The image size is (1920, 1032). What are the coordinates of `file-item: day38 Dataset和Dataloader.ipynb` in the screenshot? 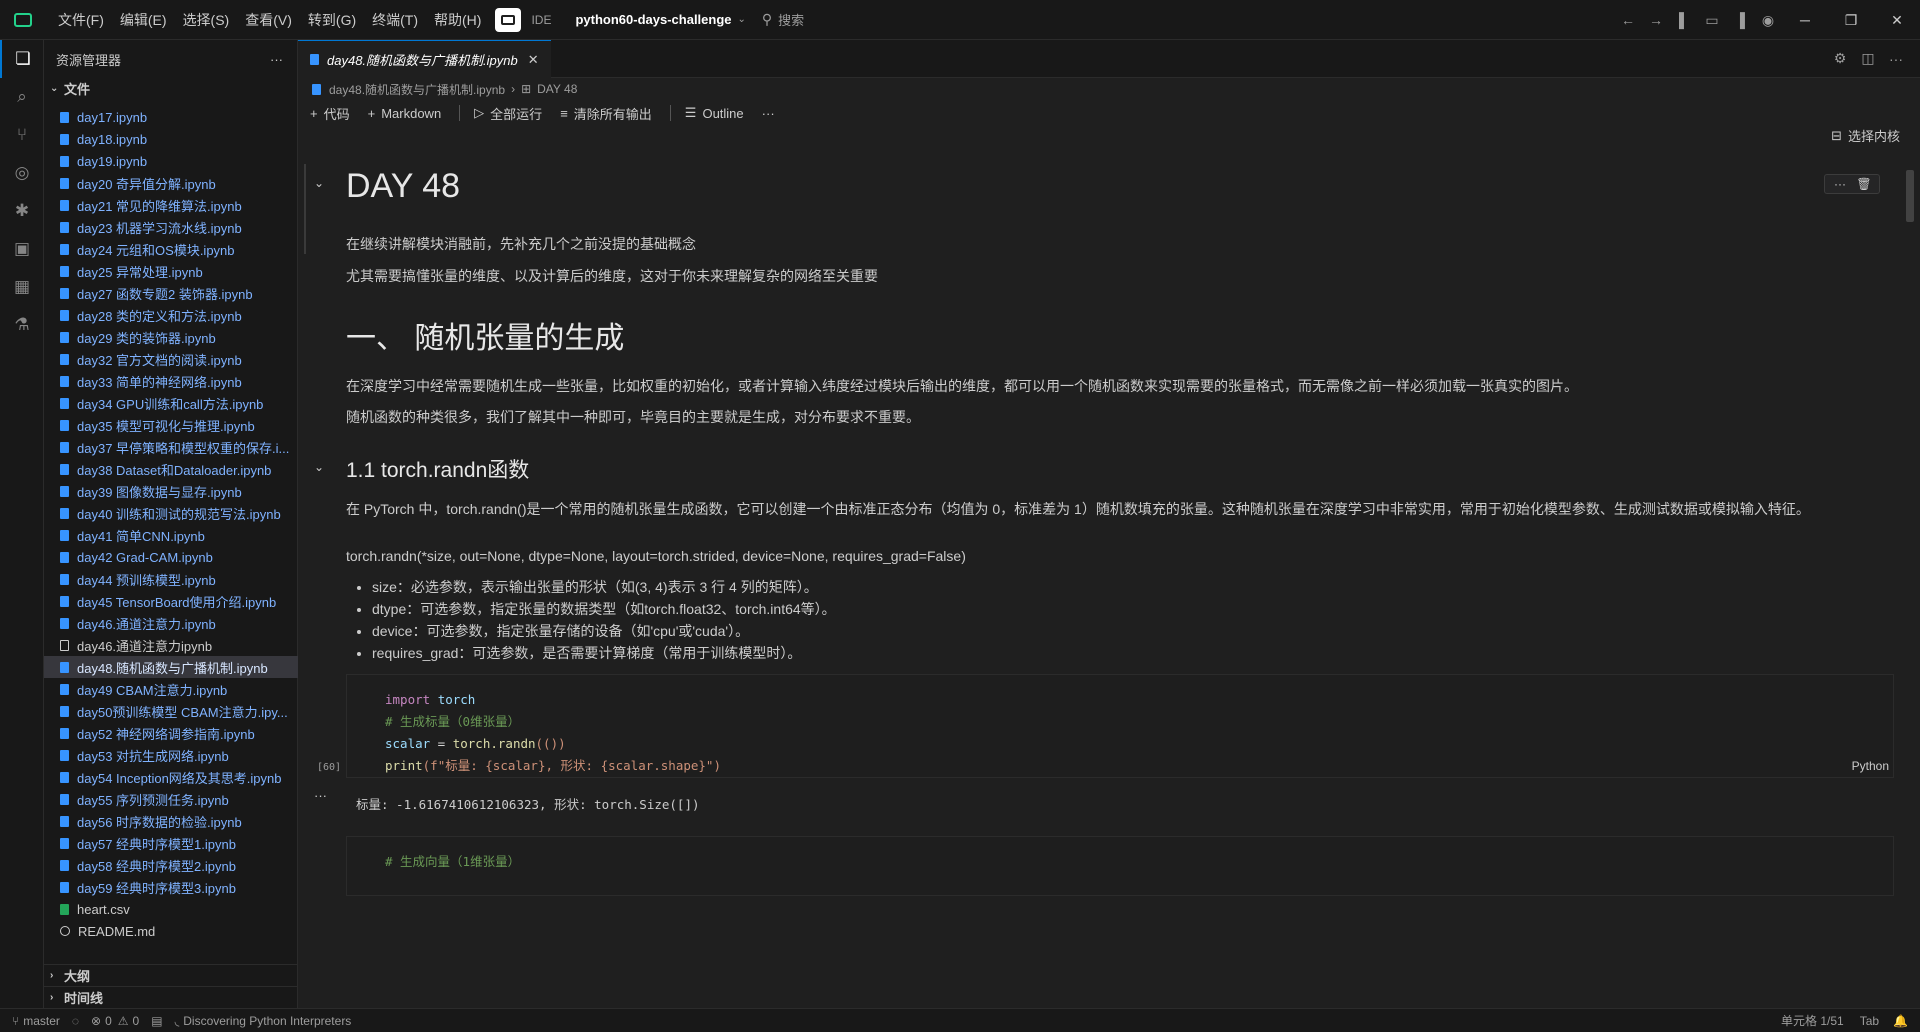 It's located at (171, 469).